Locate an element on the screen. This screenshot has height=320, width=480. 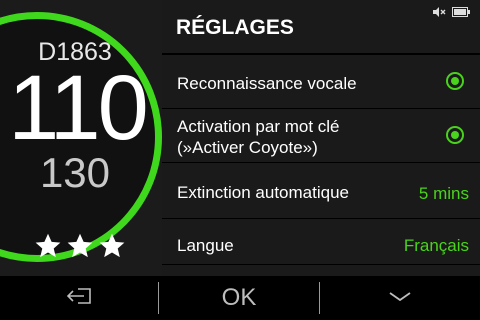
setting-label: Reconnaissance vocale is located at coordinates (267, 83).